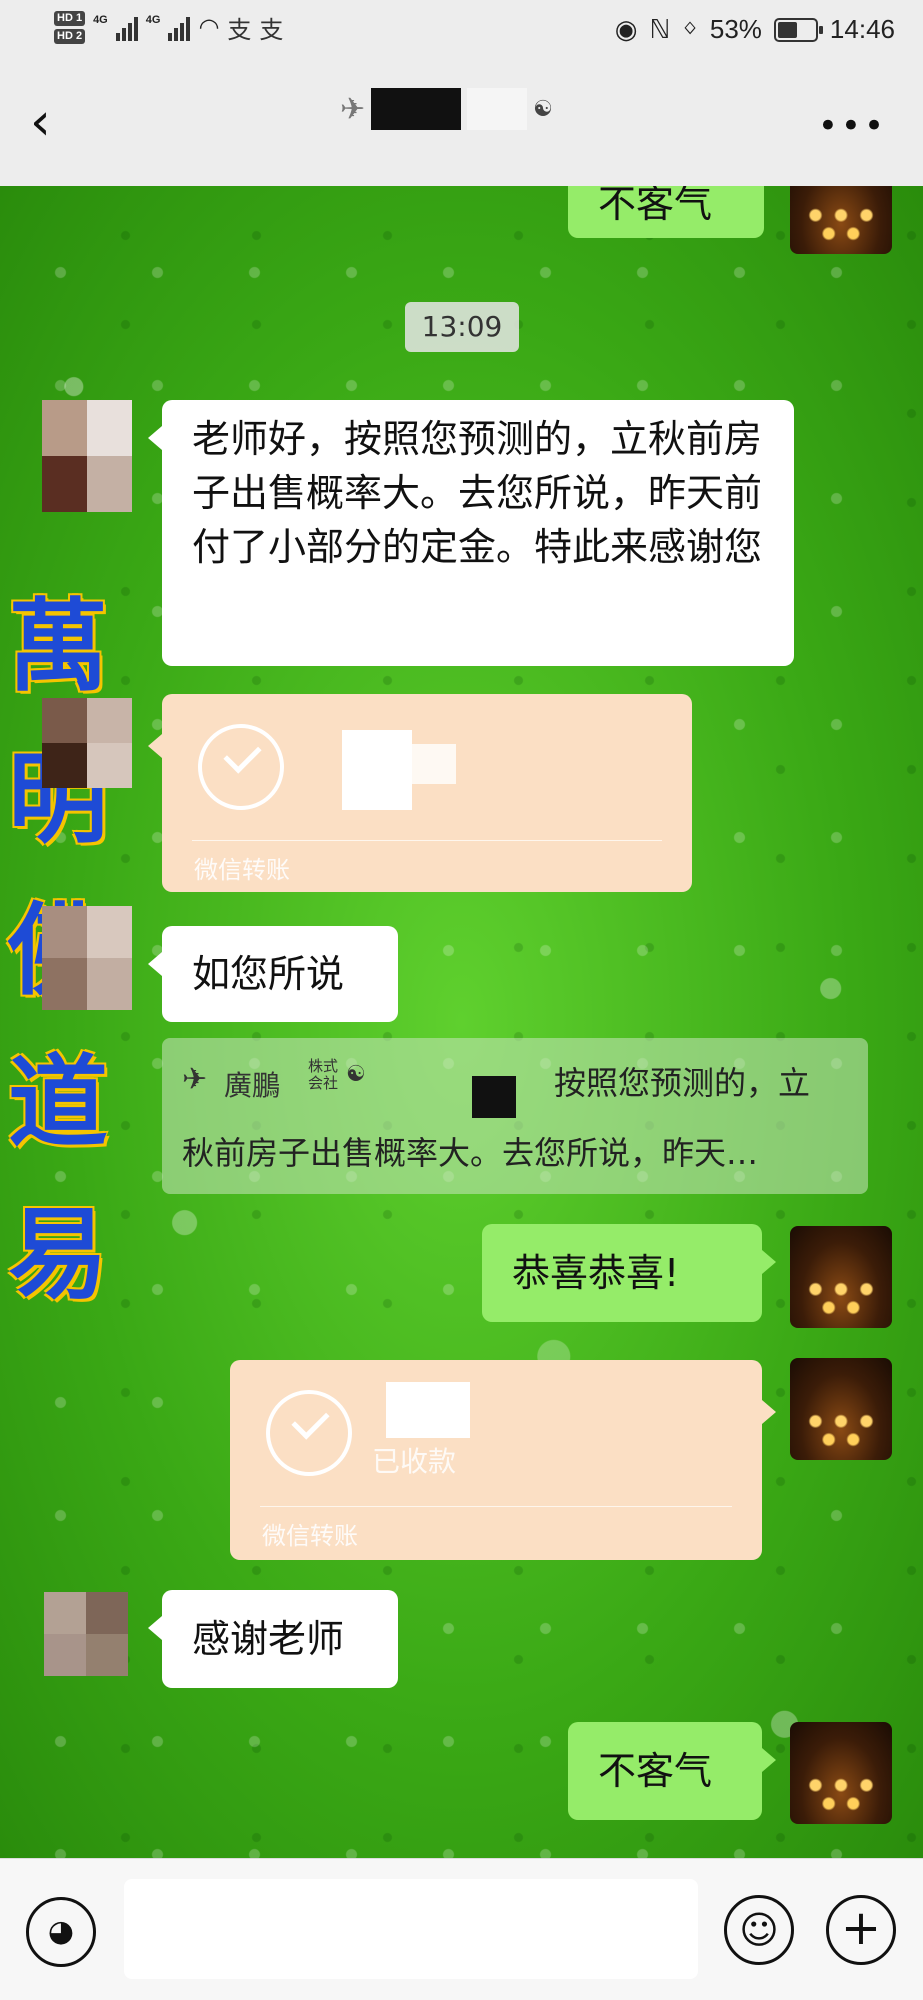  Describe the element at coordinates (70, 36) in the screenshot. I see `hd2-badge: HD 2` at that location.